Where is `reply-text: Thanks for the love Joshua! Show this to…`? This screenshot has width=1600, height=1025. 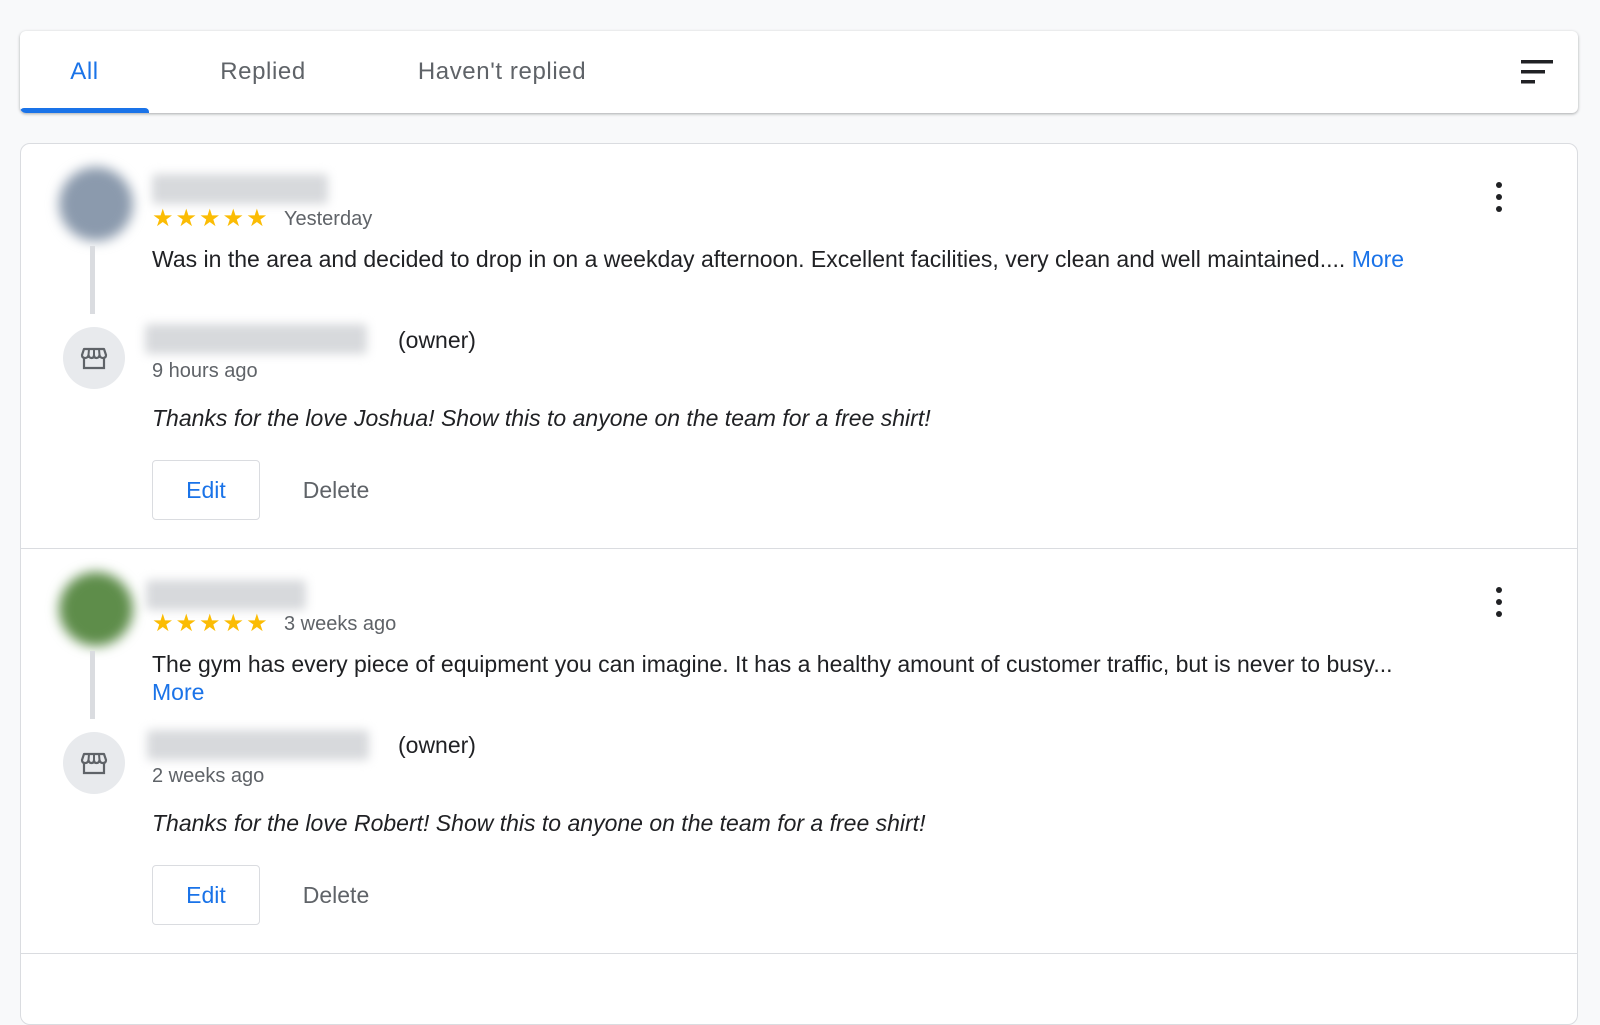
reply-text: Thanks for the love Joshua! Show this to… is located at coordinates (541, 418).